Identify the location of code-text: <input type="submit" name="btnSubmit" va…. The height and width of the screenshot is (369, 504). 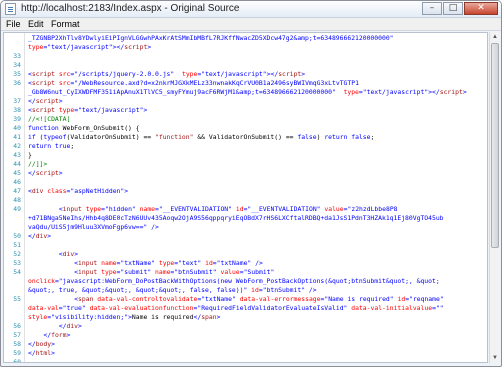
(151, 272).